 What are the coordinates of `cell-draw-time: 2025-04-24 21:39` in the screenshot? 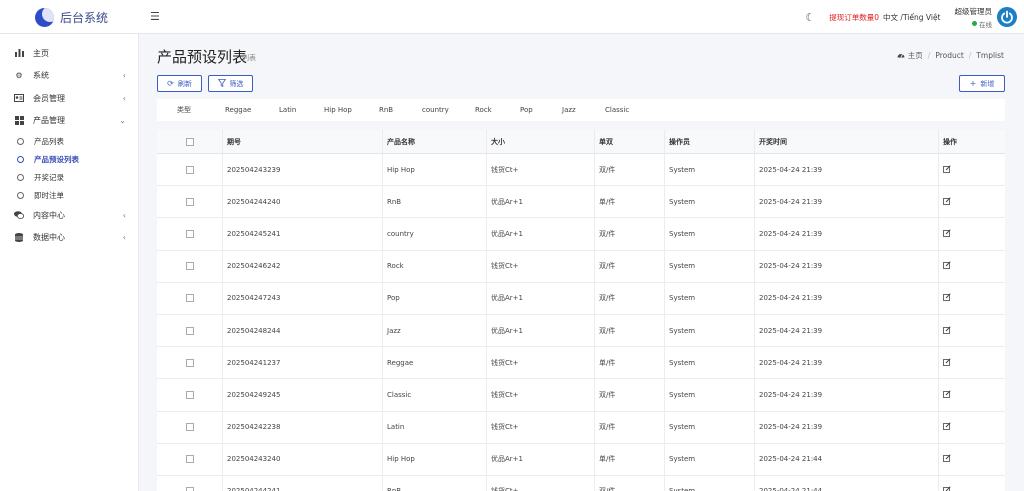 It's located at (847, 330).